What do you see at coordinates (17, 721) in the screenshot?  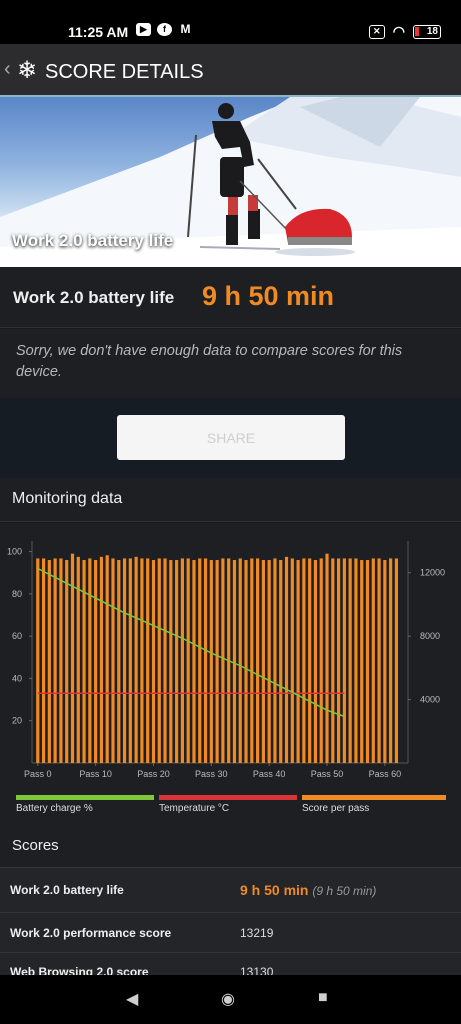 I see `y-left-tick-label: 20` at bounding box center [17, 721].